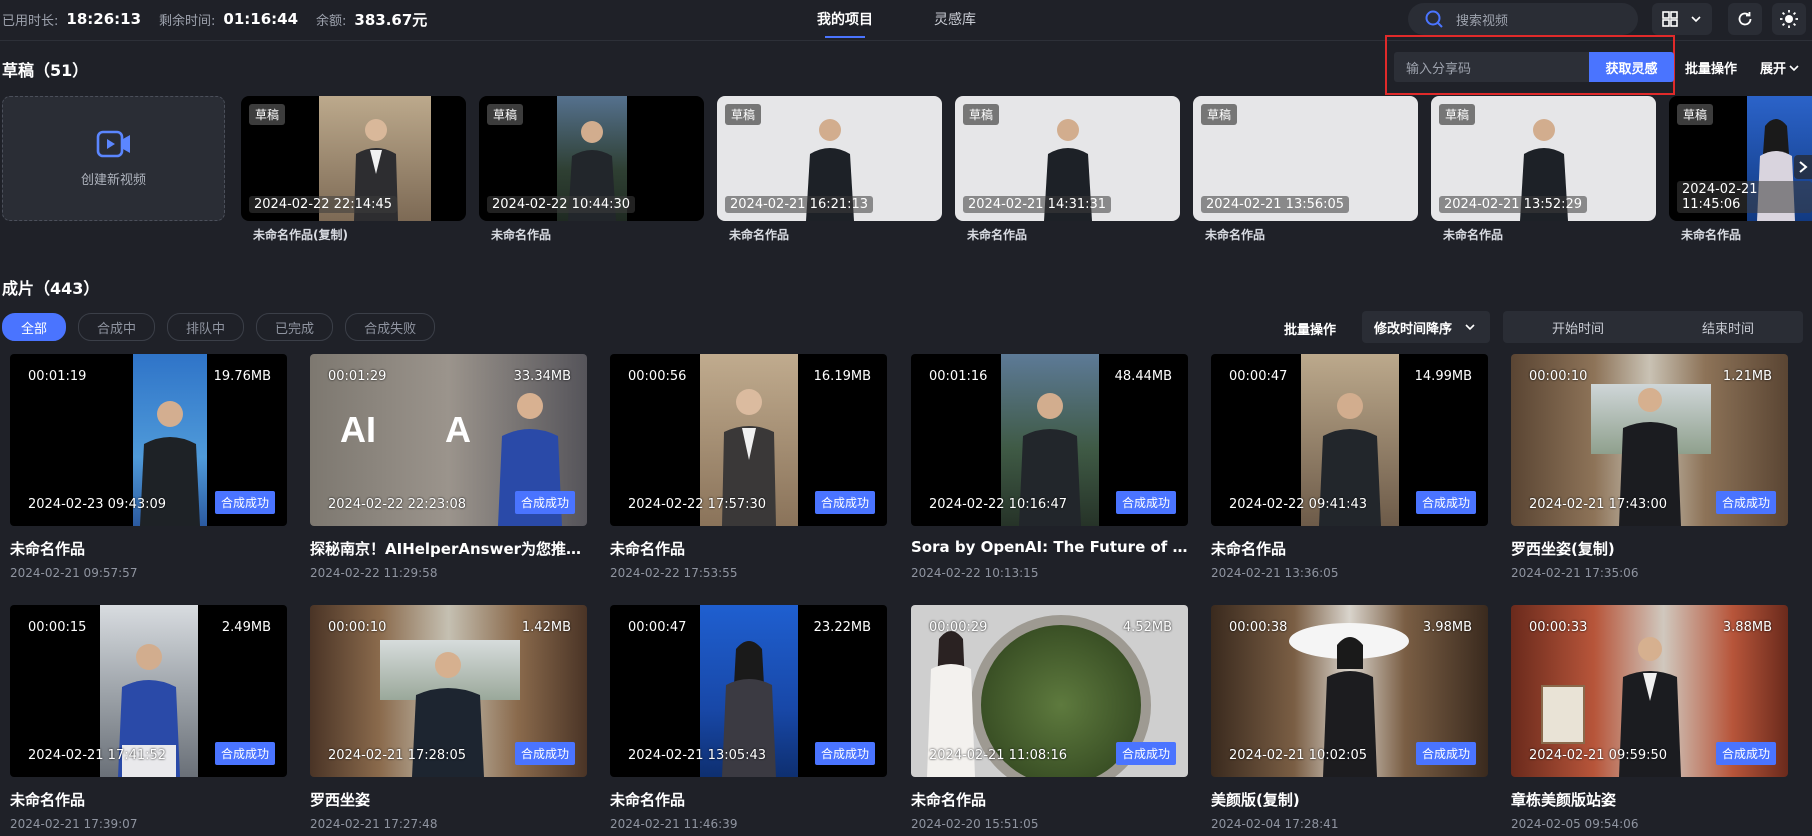 This screenshot has width=1812, height=836. What do you see at coordinates (845, 19) in the screenshot?
I see `tab-my-projects: 我的项目` at bounding box center [845, 19].